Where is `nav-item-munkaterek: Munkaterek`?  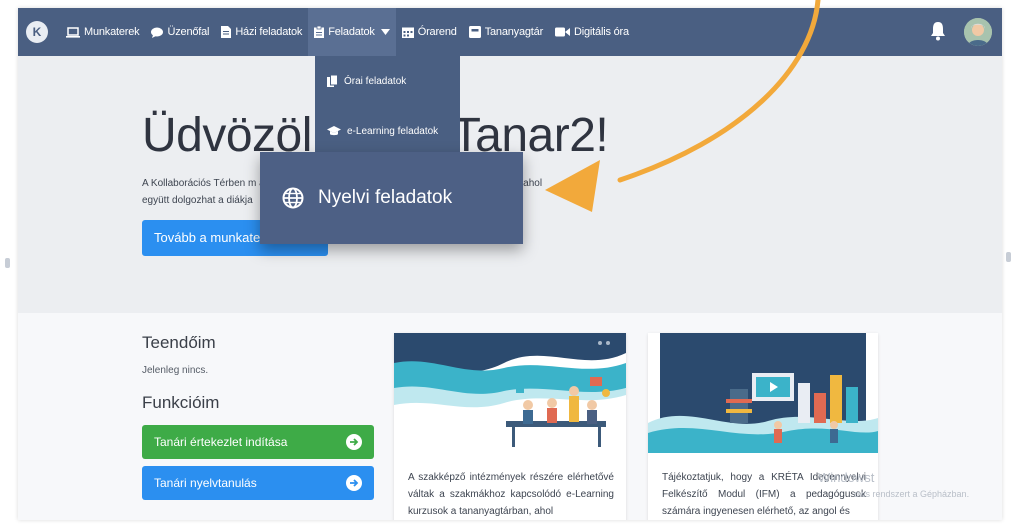
nav-item-munkaterek: Munkaterek is located at coordinates (102, 32).